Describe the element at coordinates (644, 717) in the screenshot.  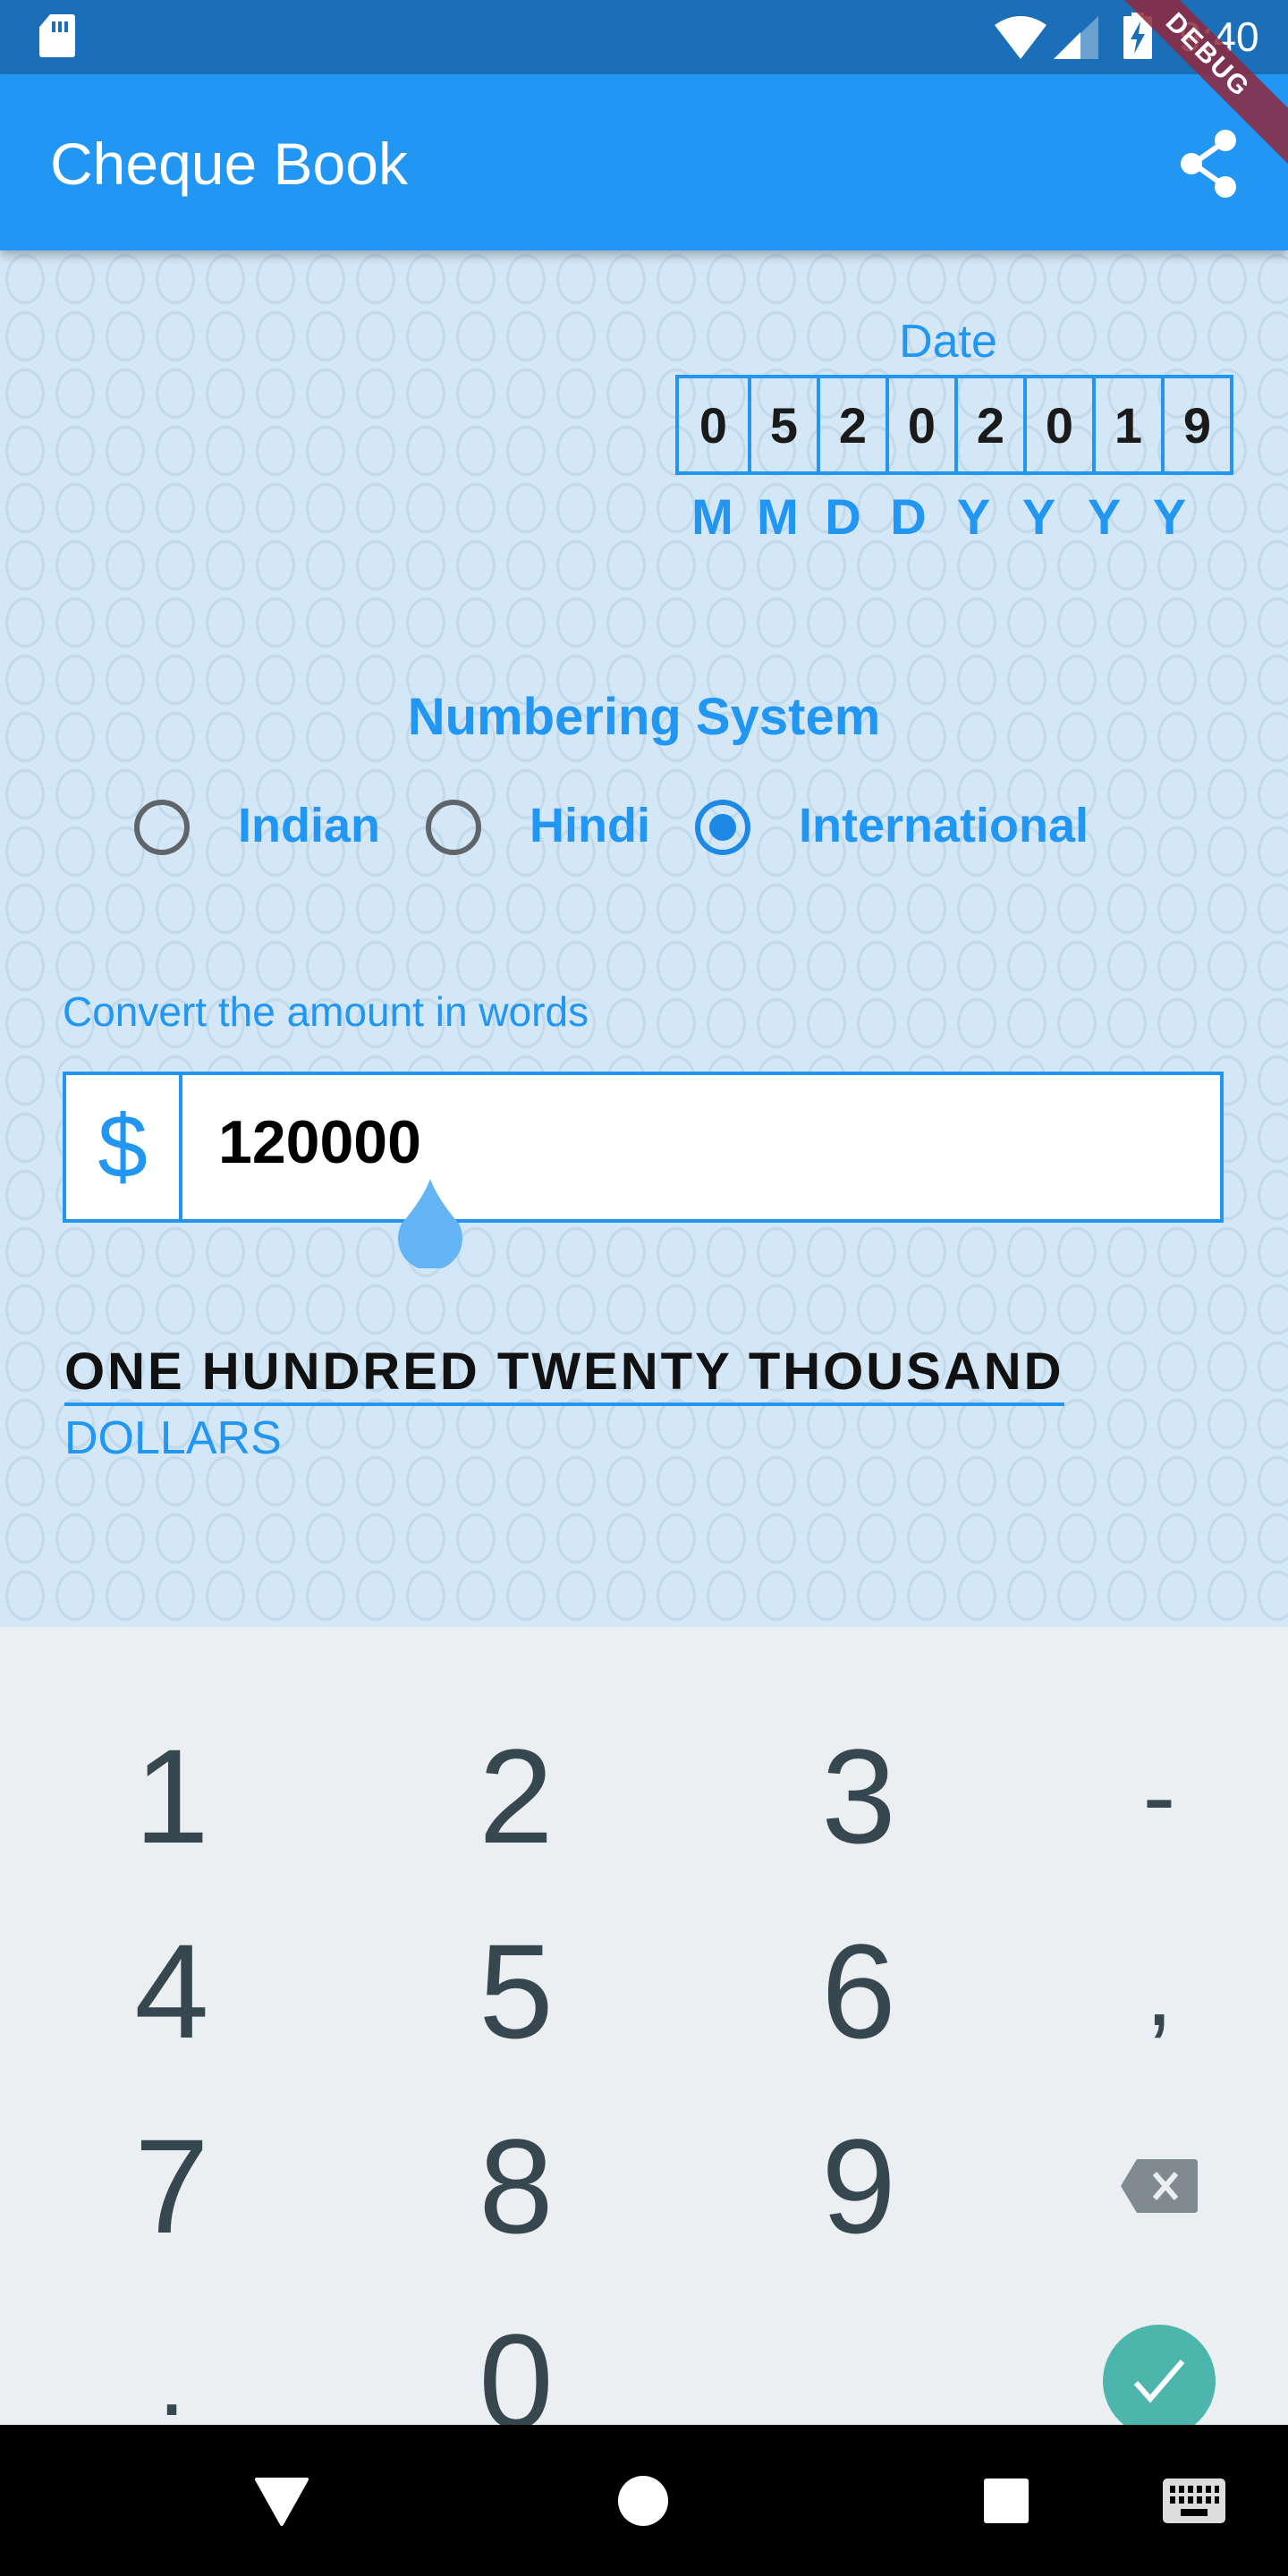
I see `numbering-system-title: Numbering System` at that location.